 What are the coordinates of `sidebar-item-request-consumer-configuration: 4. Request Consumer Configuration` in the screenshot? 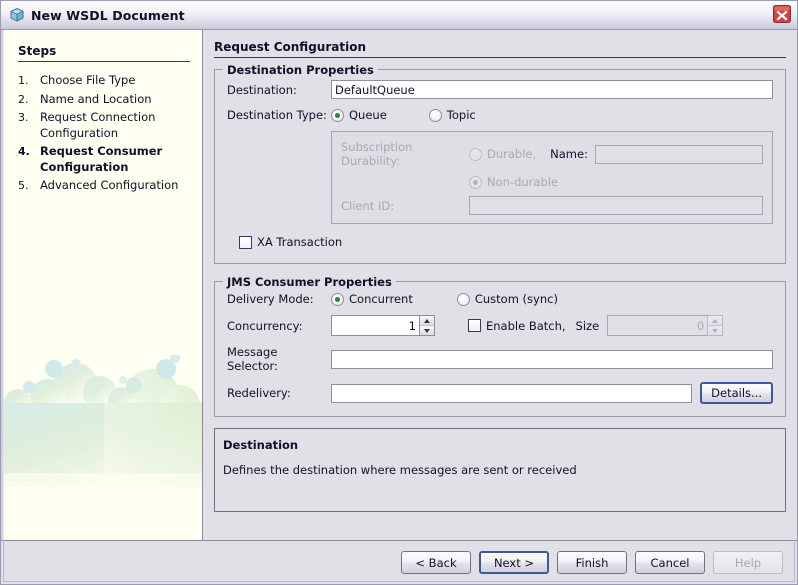 It's located at (105, 159).